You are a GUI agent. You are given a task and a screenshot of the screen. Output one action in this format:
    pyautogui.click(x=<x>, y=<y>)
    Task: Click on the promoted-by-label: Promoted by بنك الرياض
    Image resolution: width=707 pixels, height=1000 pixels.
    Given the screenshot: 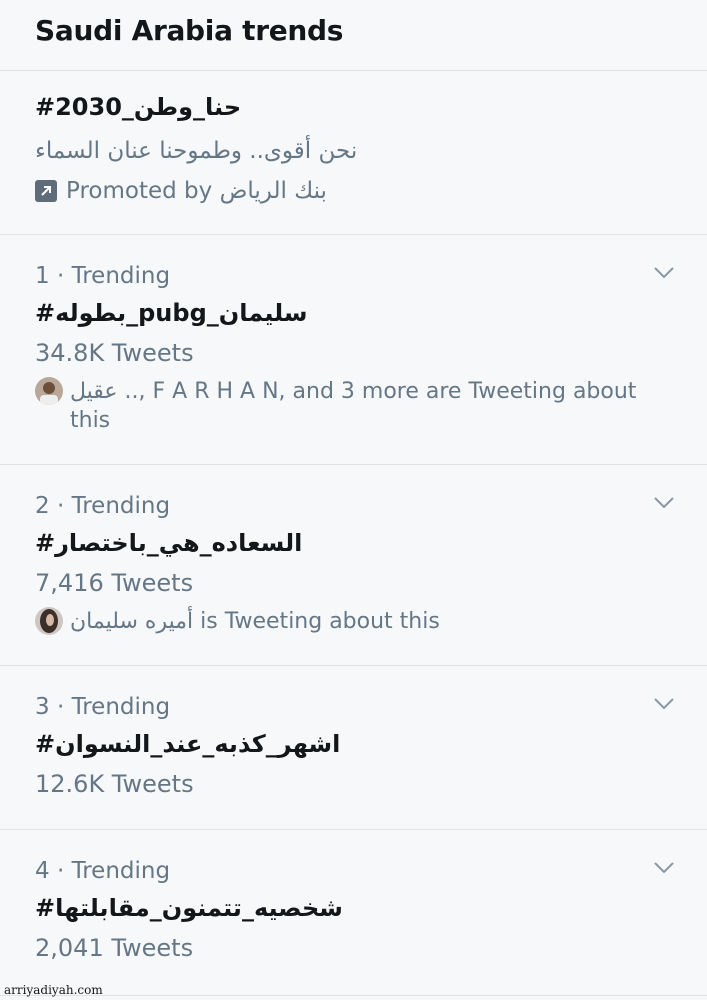 What is the action you would take?
    pyautogui.click(x=196, y=191)
    